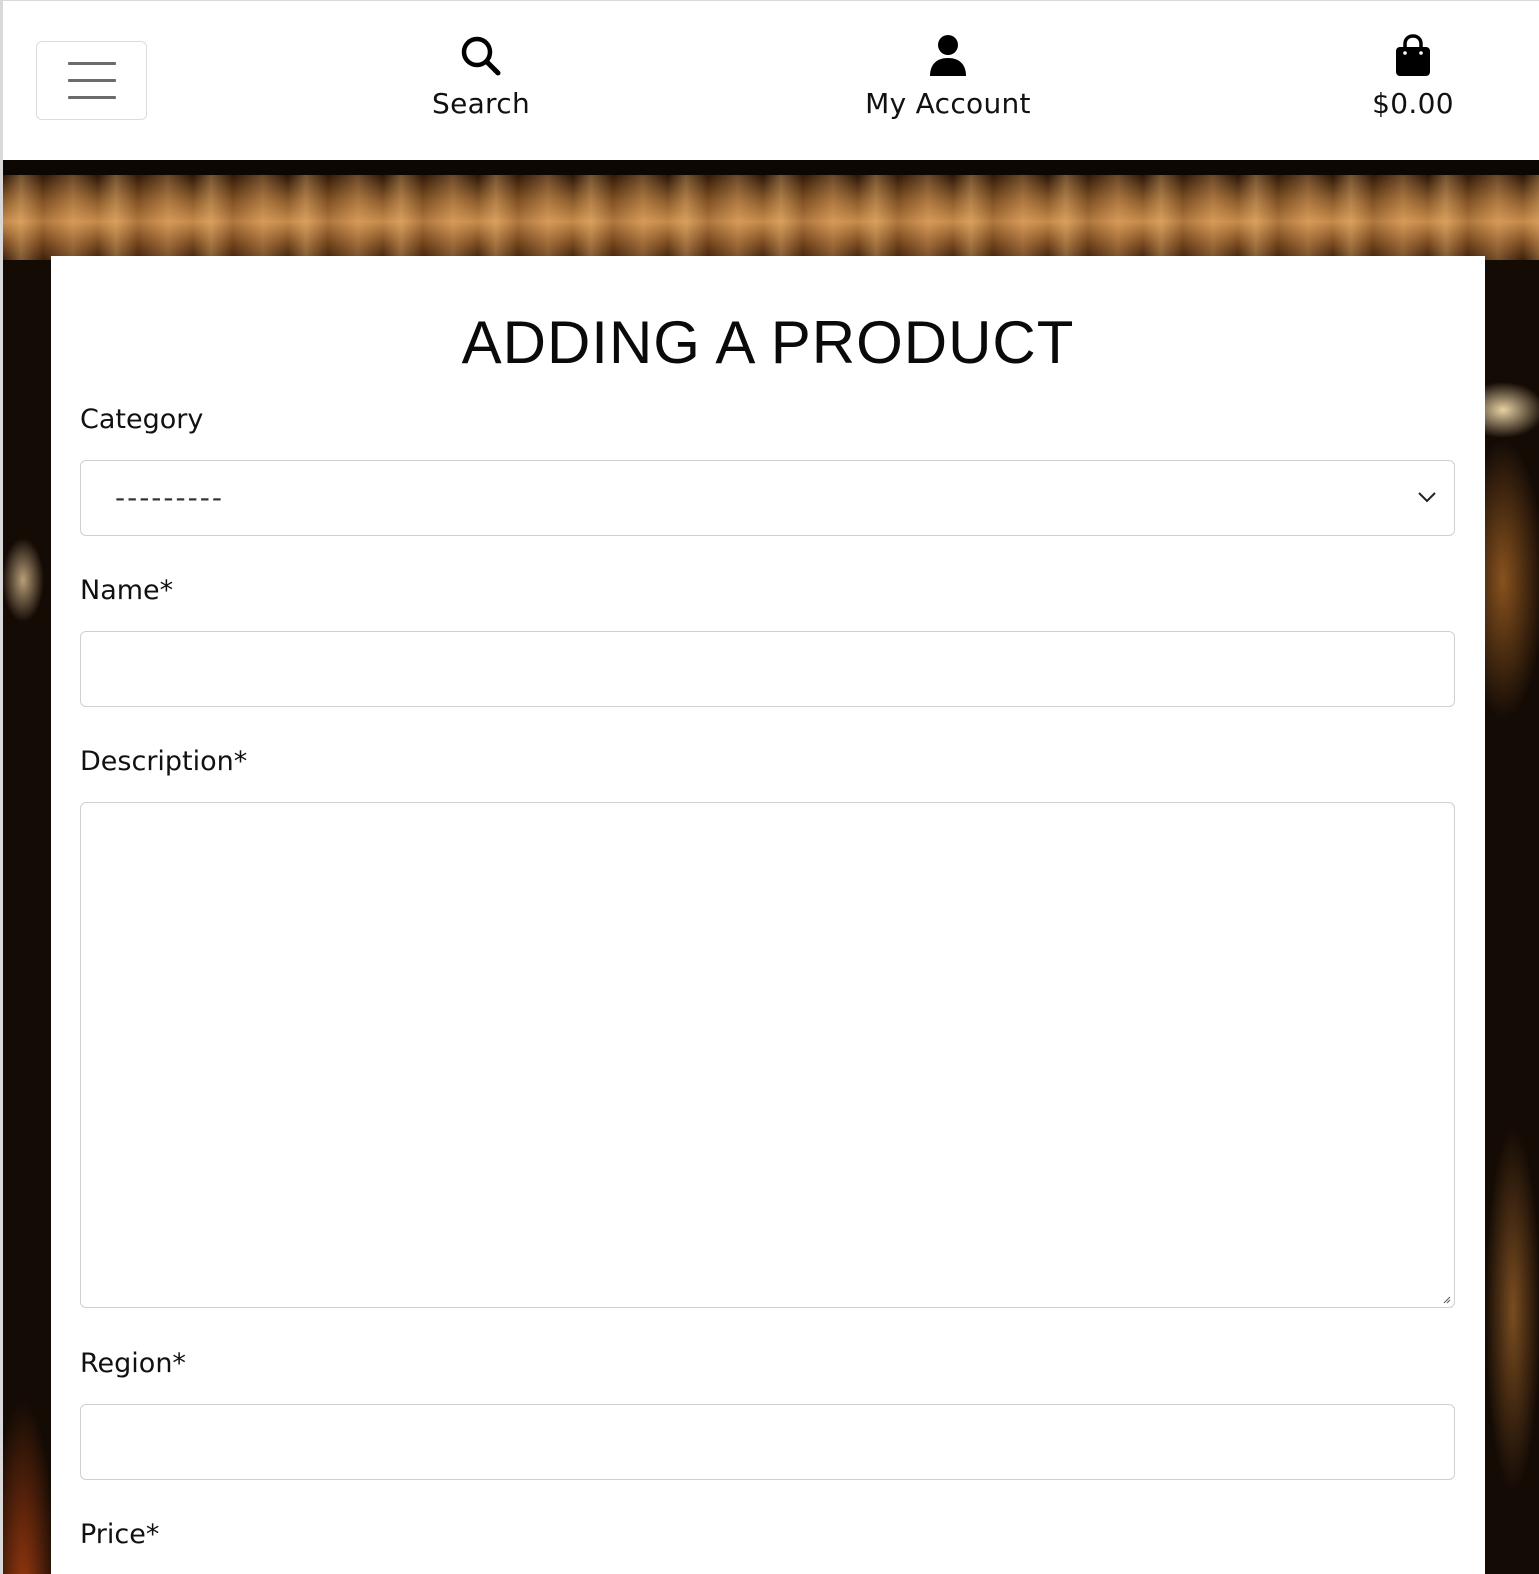  What do you see at coordinates (127, 590) in the screenshot?
I see `name-label: Name*` at bounding box center [127, 590].